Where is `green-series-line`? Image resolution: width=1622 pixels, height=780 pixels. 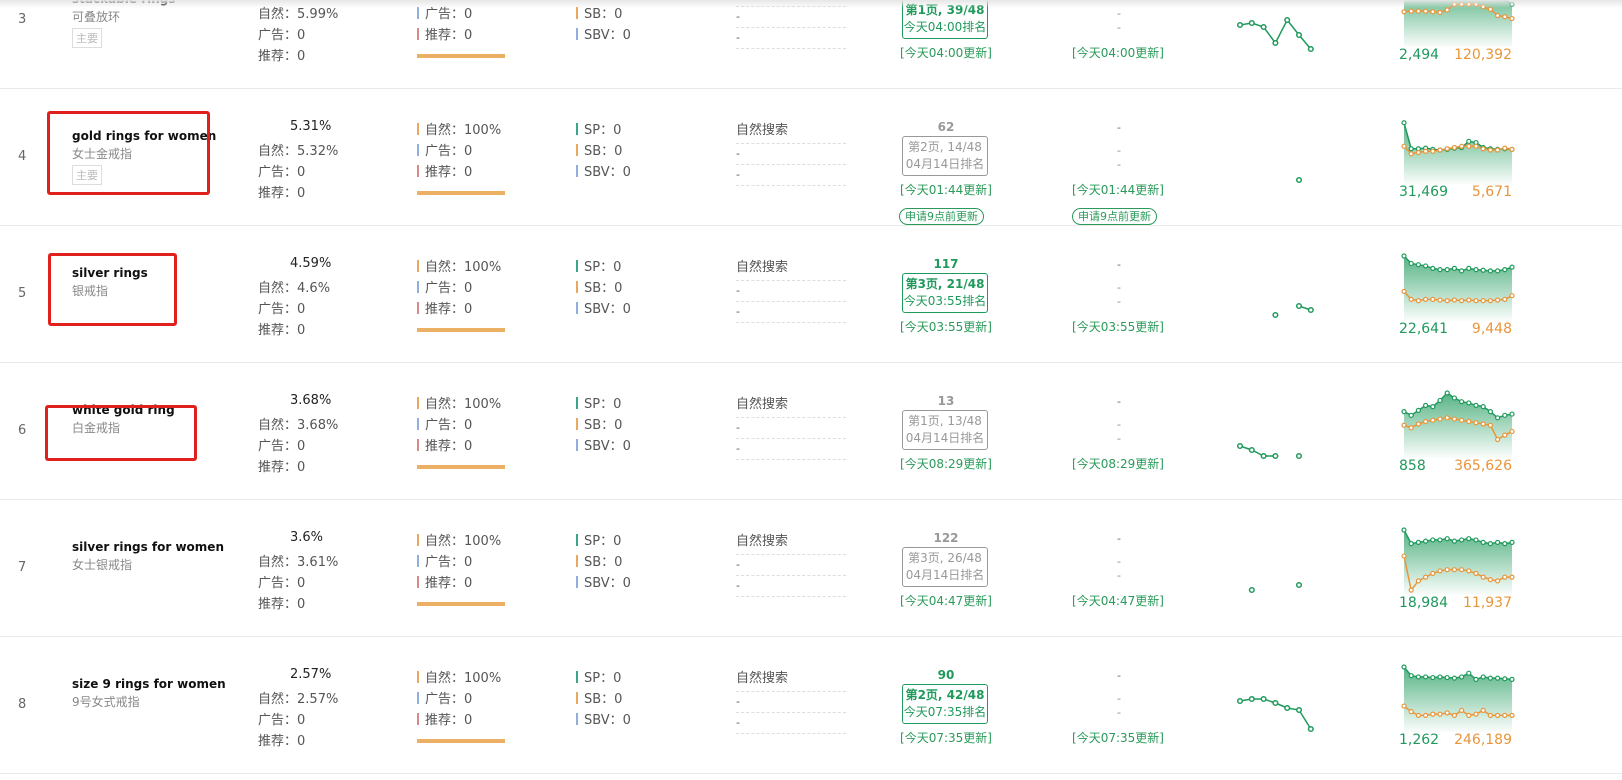 green-series-line is located at coordinates (1458, 136).